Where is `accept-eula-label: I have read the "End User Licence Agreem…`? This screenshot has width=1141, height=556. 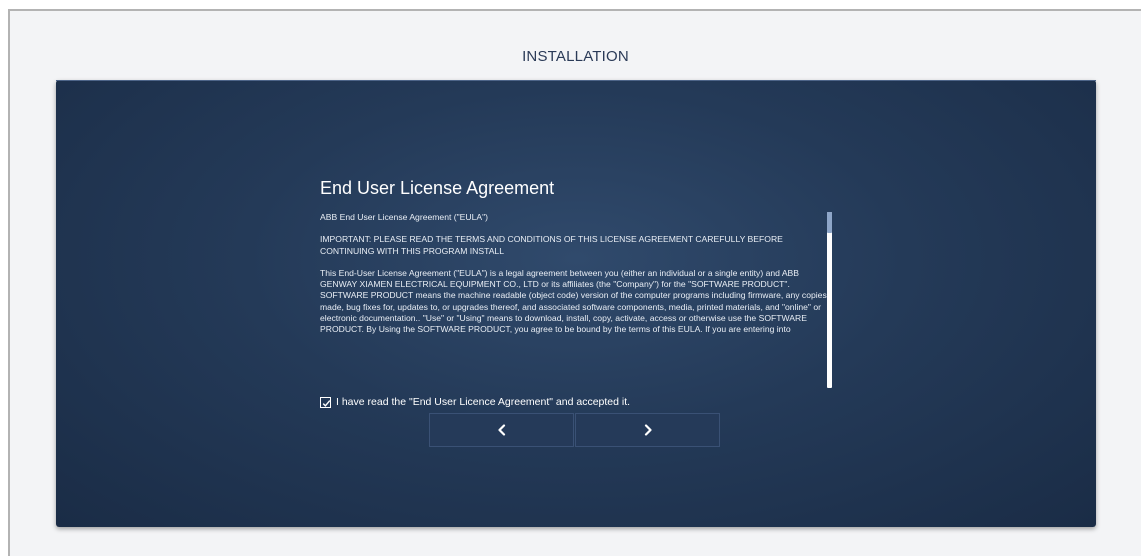 accept-eula-label: I have read the "End User Licence Agreem… is located at coordinates (483, 402).